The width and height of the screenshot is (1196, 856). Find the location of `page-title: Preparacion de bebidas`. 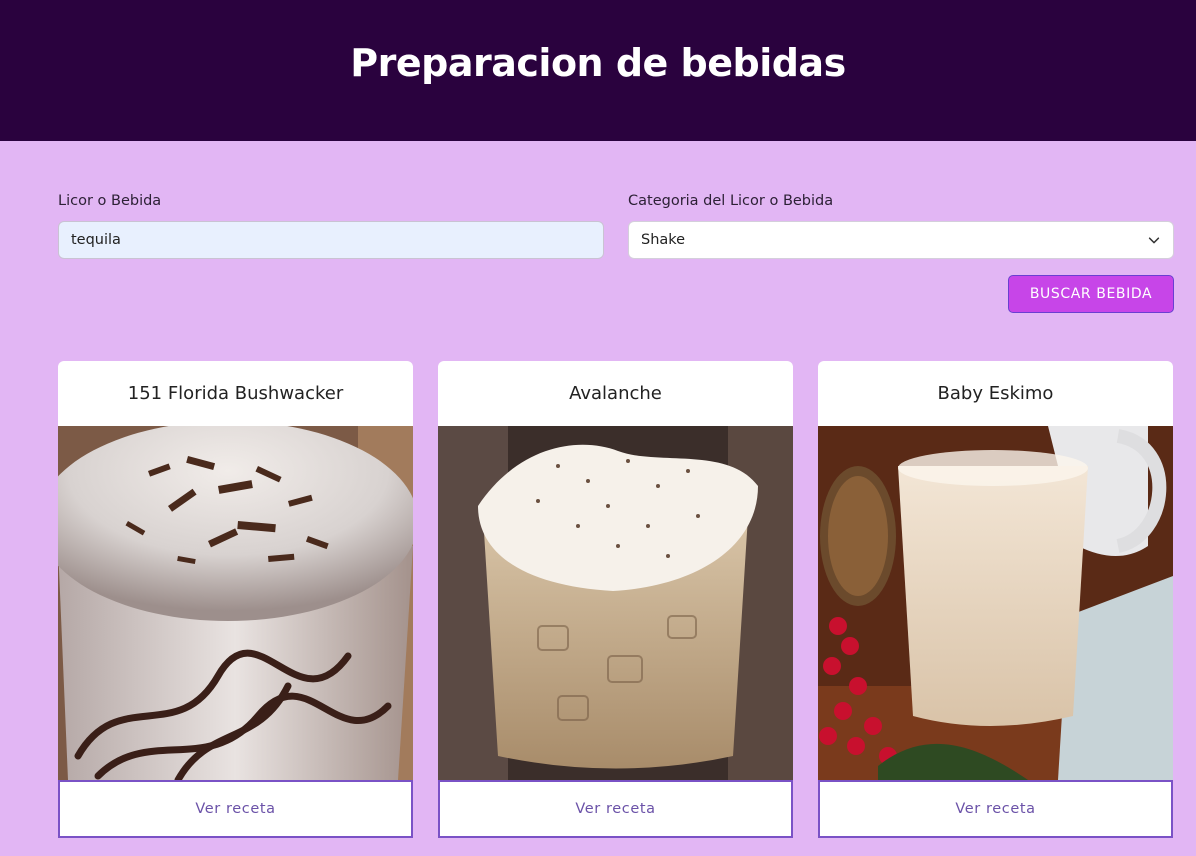

page-title: Preparacion de bebidas is located at coordinates (598, 62).